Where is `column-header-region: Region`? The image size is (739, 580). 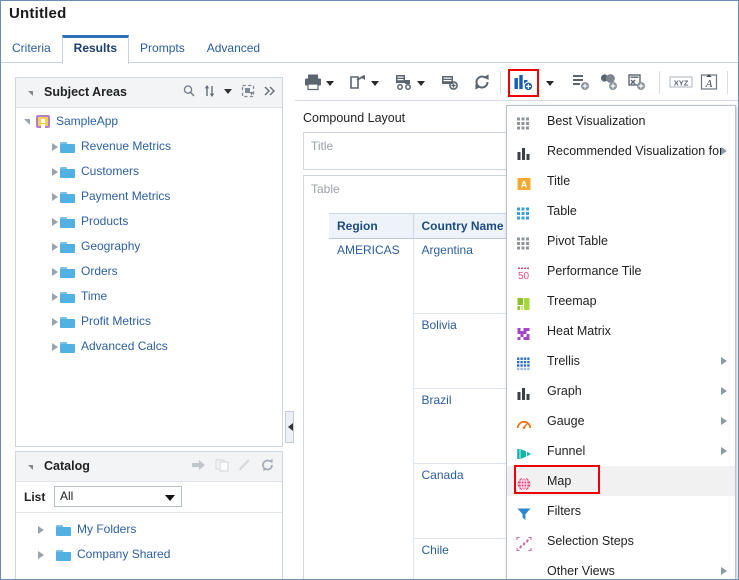 column-header-region: Region is located at coordinates (371, 226).